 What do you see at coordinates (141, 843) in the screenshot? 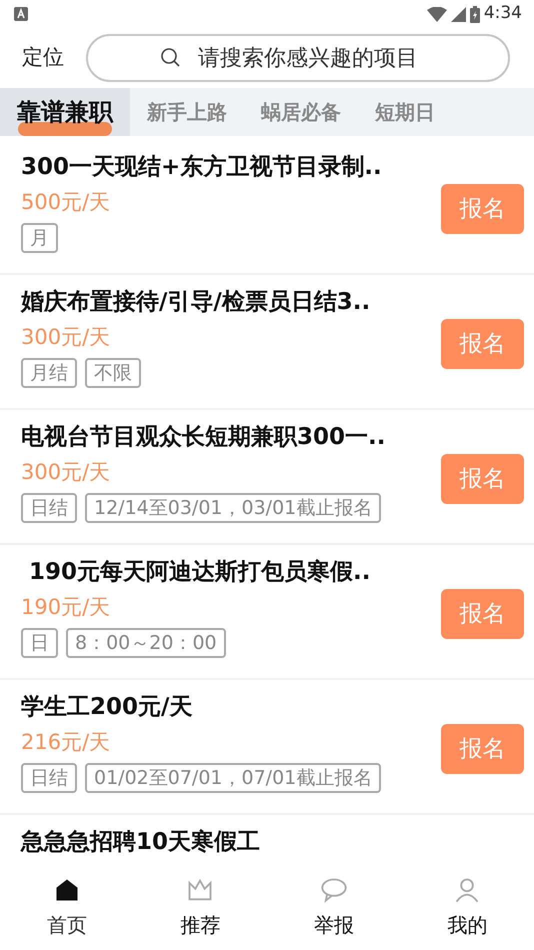
I see `job-title: 急急急招聘10天寒假工` at bounding box center [141, 843].